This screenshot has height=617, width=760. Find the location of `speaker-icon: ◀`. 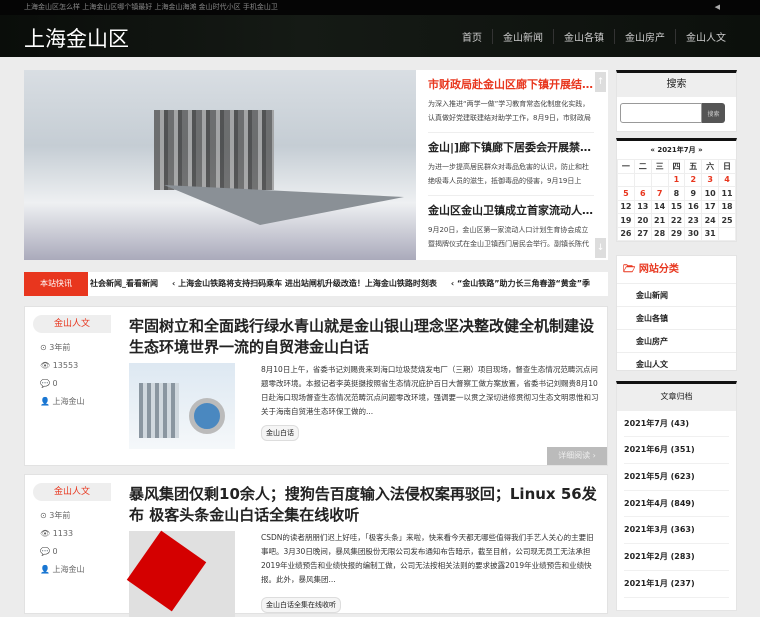

speaker-icon: ◀ is located at coordinates (717, 7).